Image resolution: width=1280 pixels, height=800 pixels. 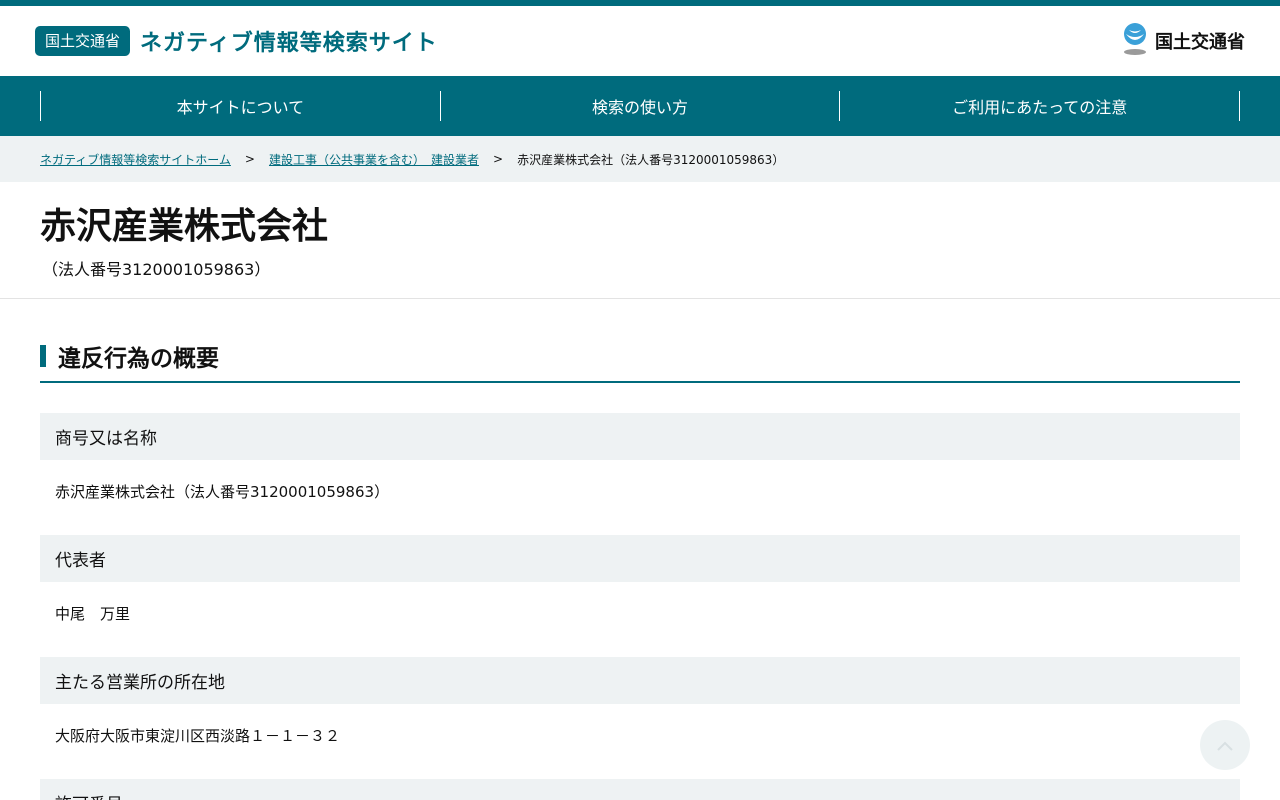 I want to click on nav-item-about: 本サイトについて, so click(x=240, y=106).